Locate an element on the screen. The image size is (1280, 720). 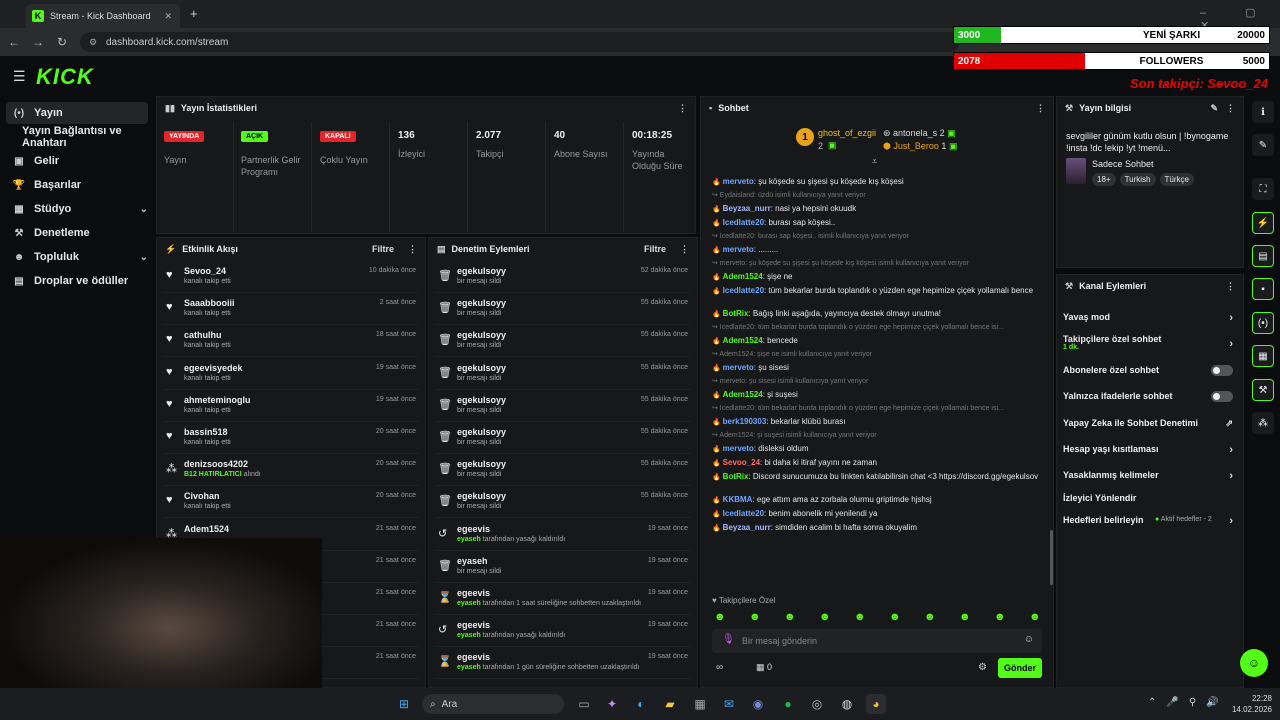
sidebar-item-denetleme: ⚒ Denetleme is located at coordinates (77, 233).